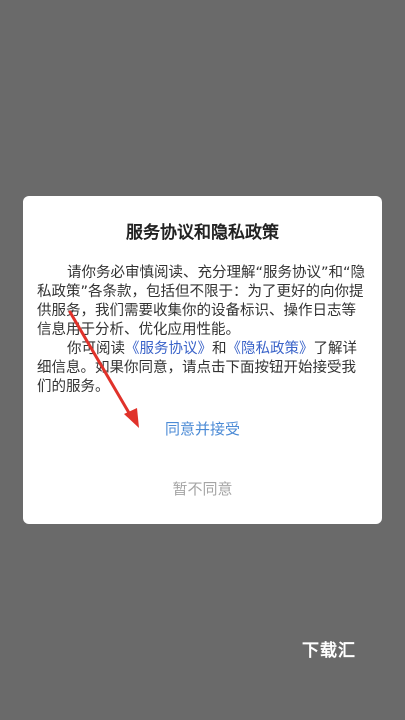  I want to click on red-arrow-icon, so click(103, 369).